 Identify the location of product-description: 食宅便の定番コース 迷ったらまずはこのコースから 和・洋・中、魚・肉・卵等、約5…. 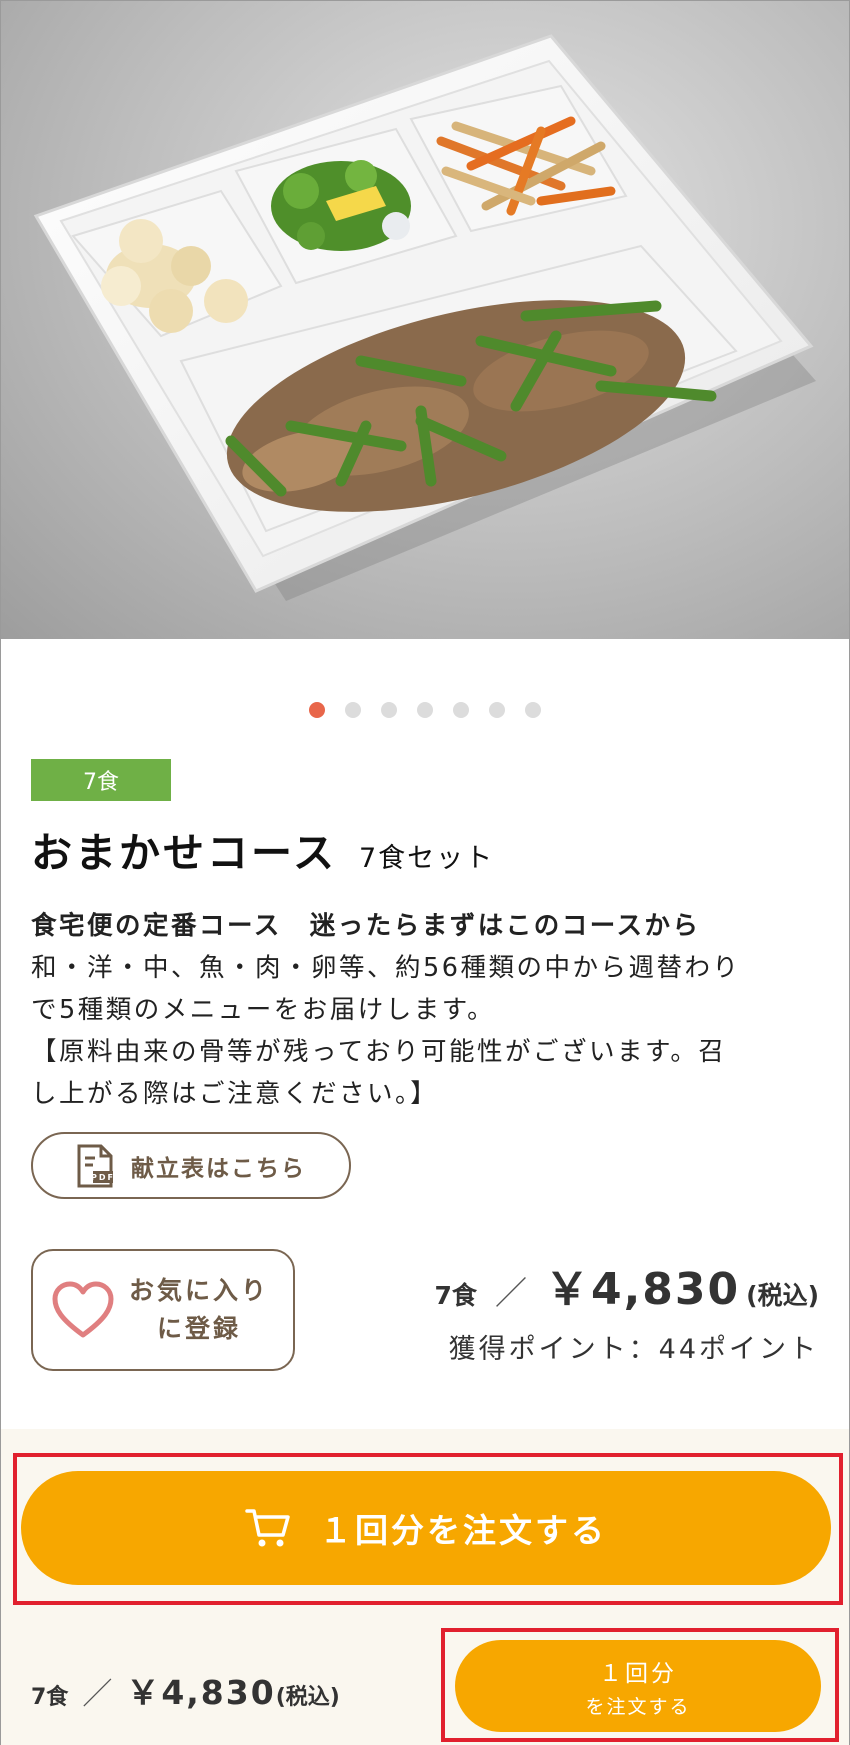
(431, 1010).